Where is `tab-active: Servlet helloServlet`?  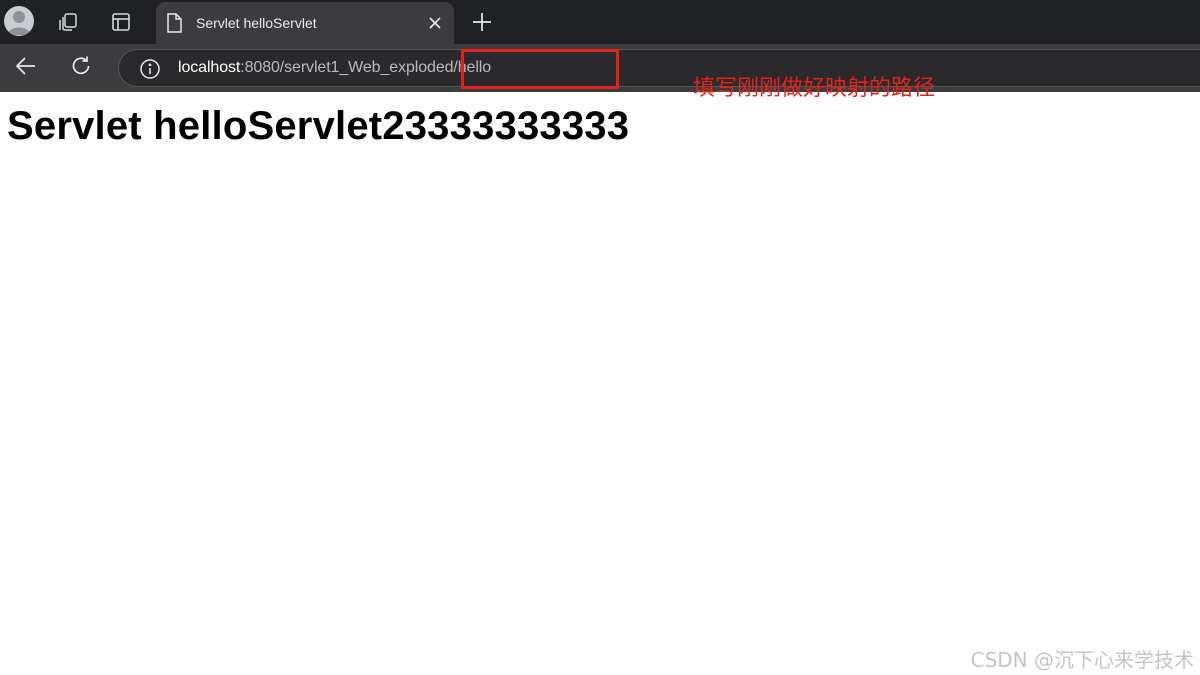 tab-active: Servlet helloServlet is located at coordinates (305, 23).